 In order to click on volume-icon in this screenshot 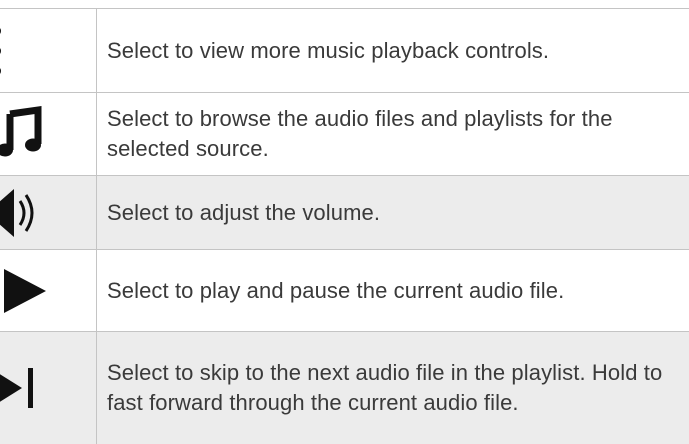, I will do `click(17, 212)`.